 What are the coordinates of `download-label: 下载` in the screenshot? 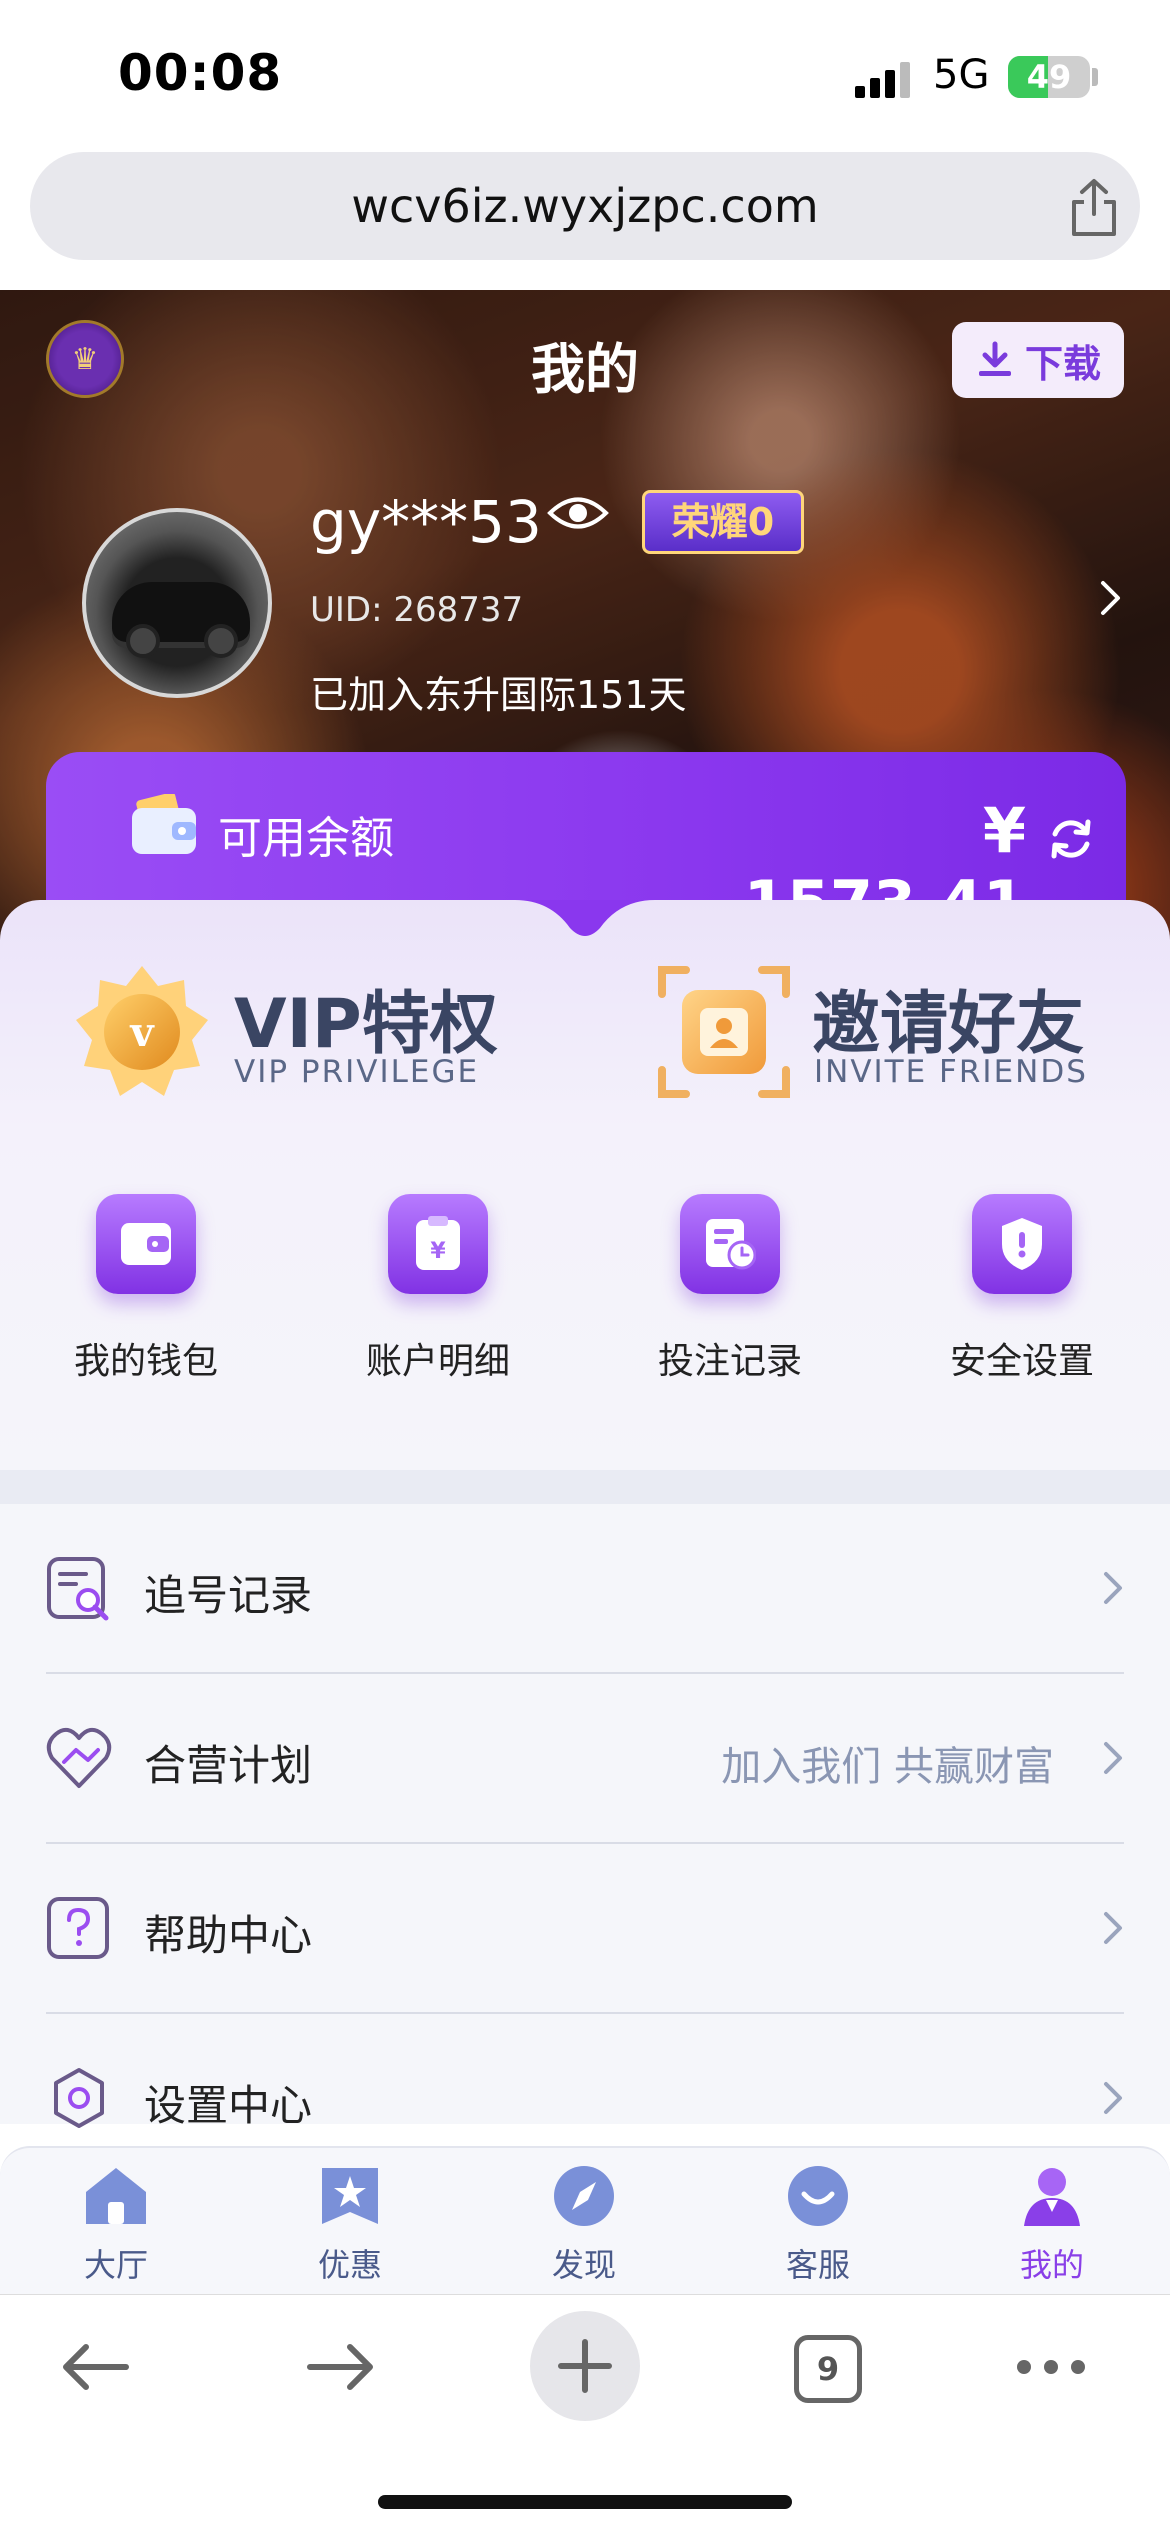 It's located at (1062, 363).